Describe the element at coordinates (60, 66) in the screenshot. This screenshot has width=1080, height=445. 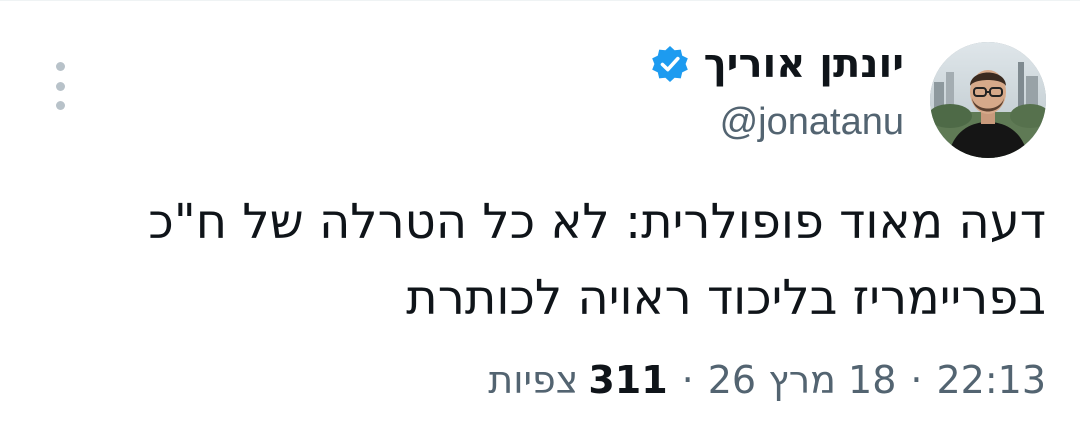
I see `more-vertical-icon` at that location.